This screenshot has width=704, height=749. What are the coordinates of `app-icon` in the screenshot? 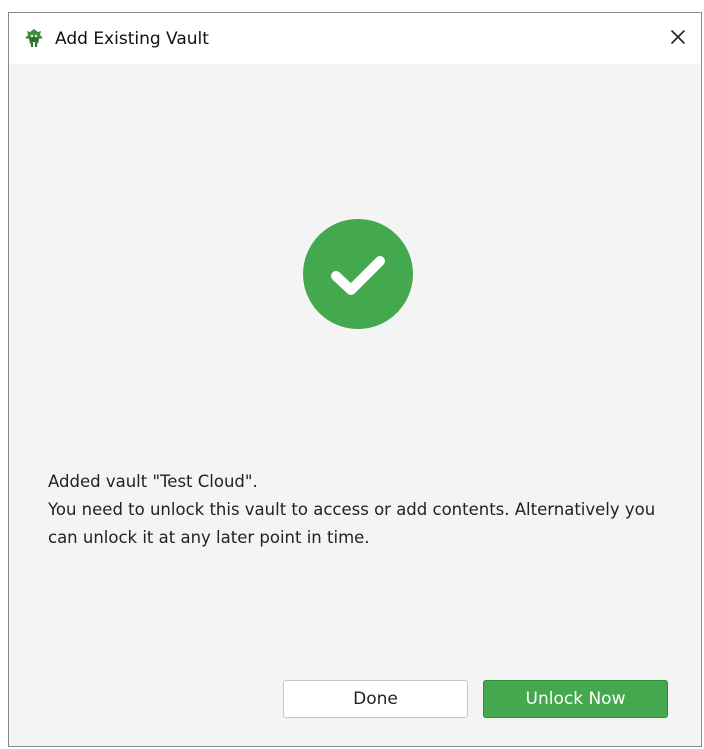 It's located at (34, 38).